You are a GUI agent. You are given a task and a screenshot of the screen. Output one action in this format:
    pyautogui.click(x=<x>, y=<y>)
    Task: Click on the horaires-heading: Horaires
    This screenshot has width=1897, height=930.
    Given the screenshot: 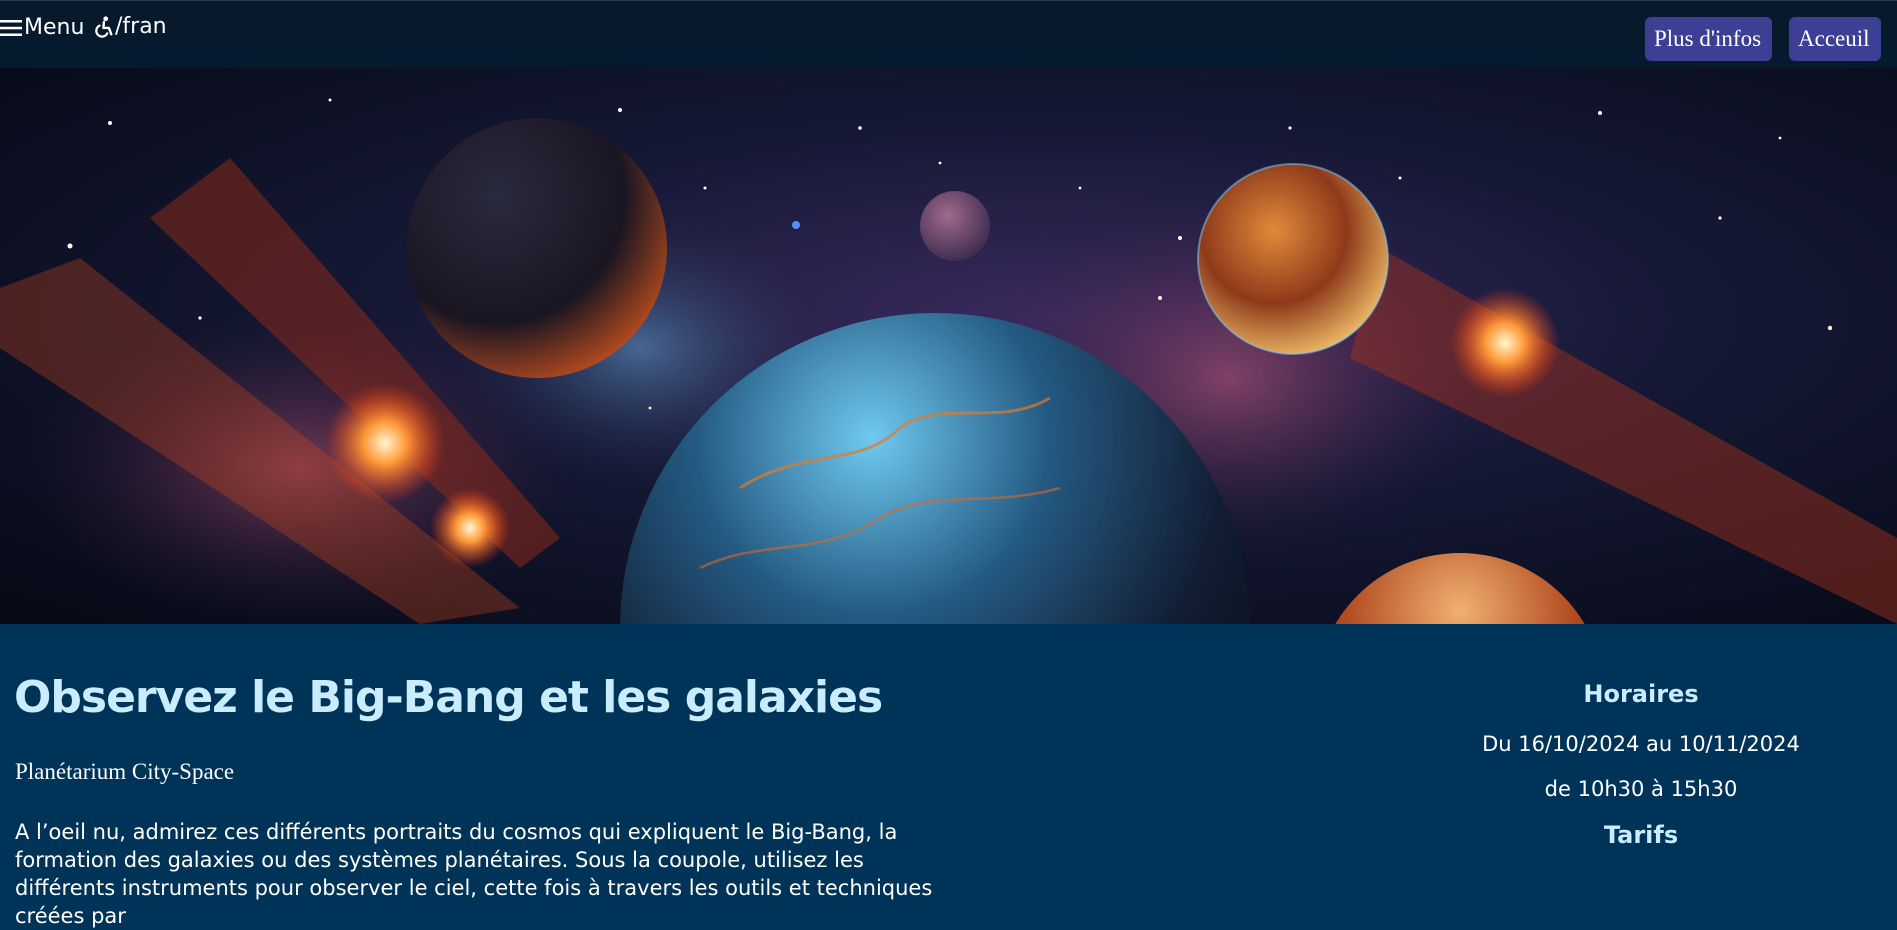 What is the action you would take?
    pyautogui.click(x=1641, y=694)
    